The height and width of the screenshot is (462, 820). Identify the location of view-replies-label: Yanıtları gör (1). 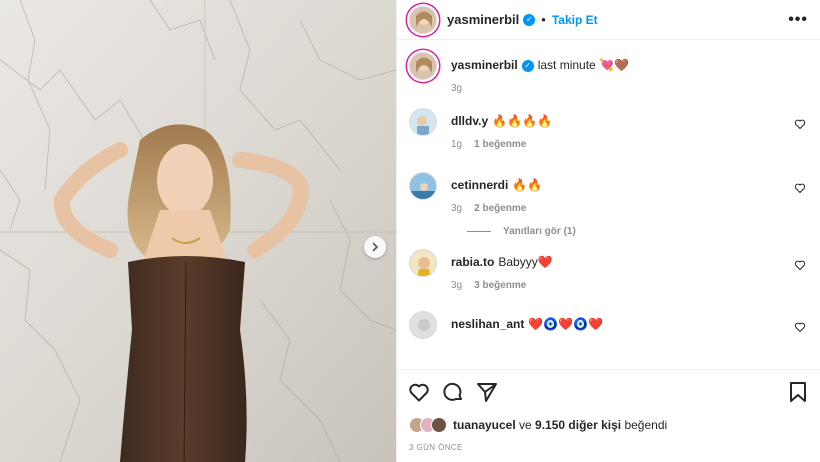
(539, 231).